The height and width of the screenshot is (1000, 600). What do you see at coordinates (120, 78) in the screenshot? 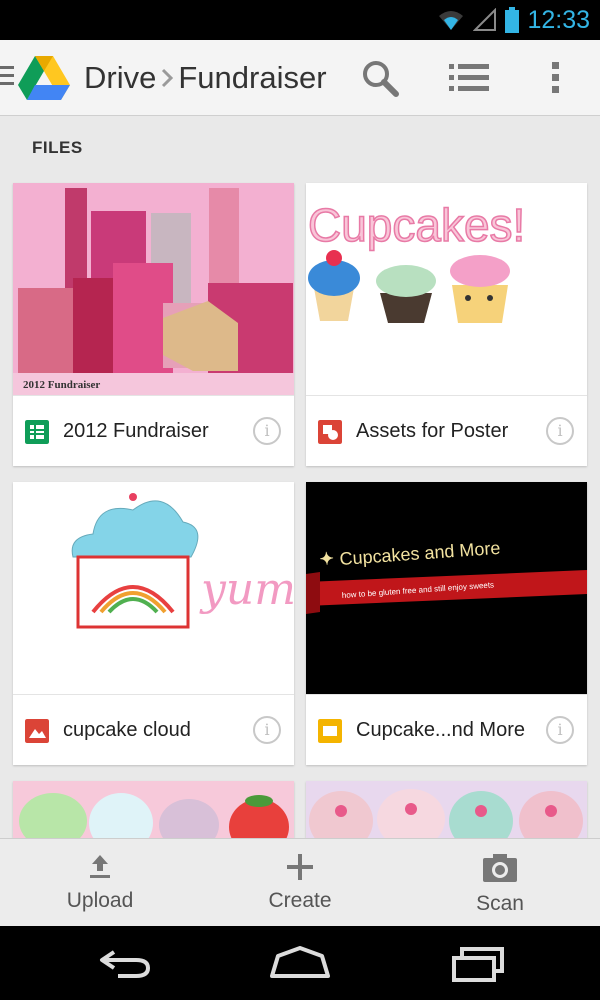
I see `breadcrumb-root: Drive` at bounding box center [120, 78].